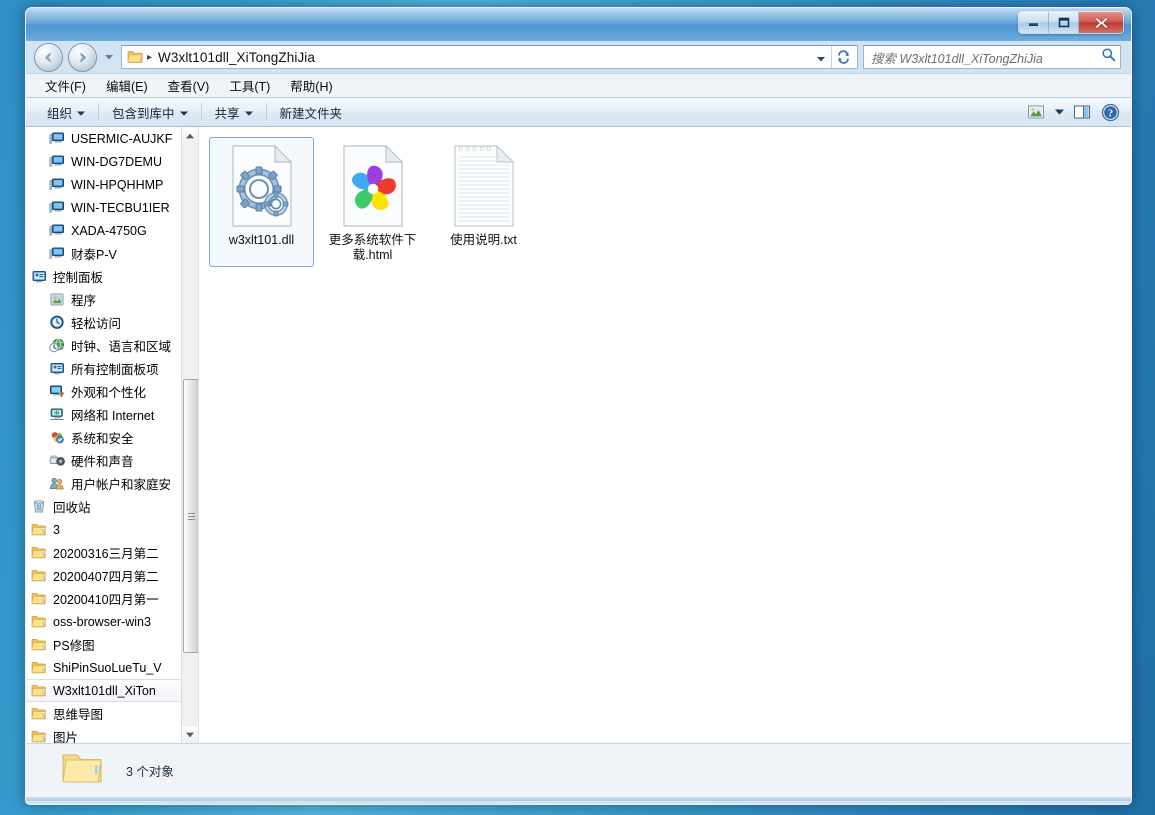 The image size is (1155, 815). Describe the element at coordinates (57, 484) in the screenshot. I see `user-accounts-icon` at that location.